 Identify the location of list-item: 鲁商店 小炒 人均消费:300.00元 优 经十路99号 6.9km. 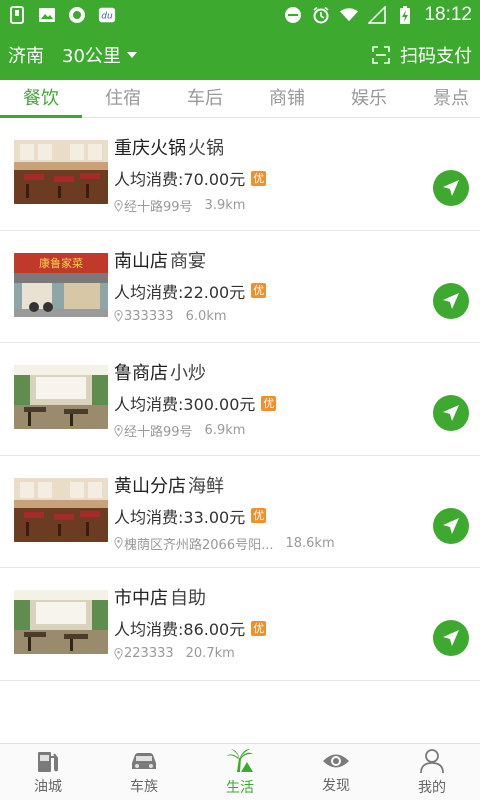
(240, 399).